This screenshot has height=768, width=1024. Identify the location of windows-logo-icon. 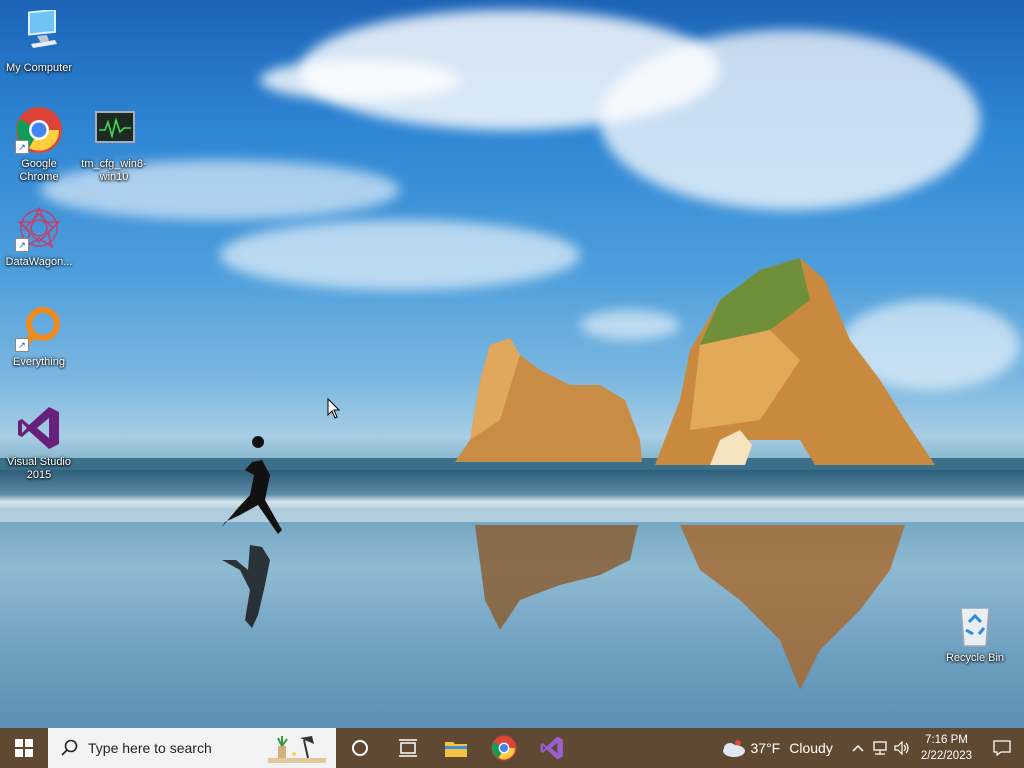
(24, 748).